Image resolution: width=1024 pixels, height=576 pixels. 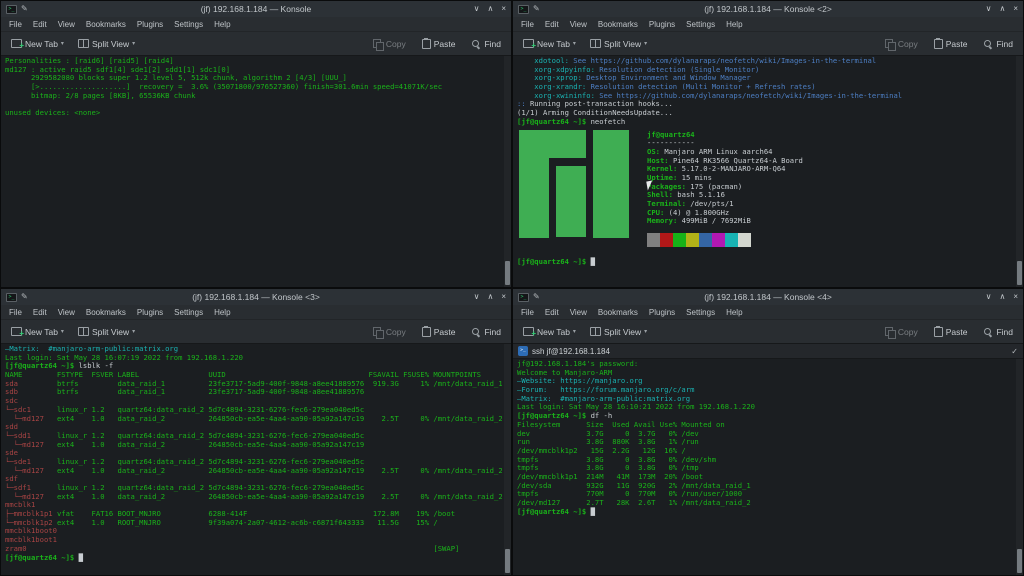 I want to click on mouse-cursor, so click(x=650, y=185).